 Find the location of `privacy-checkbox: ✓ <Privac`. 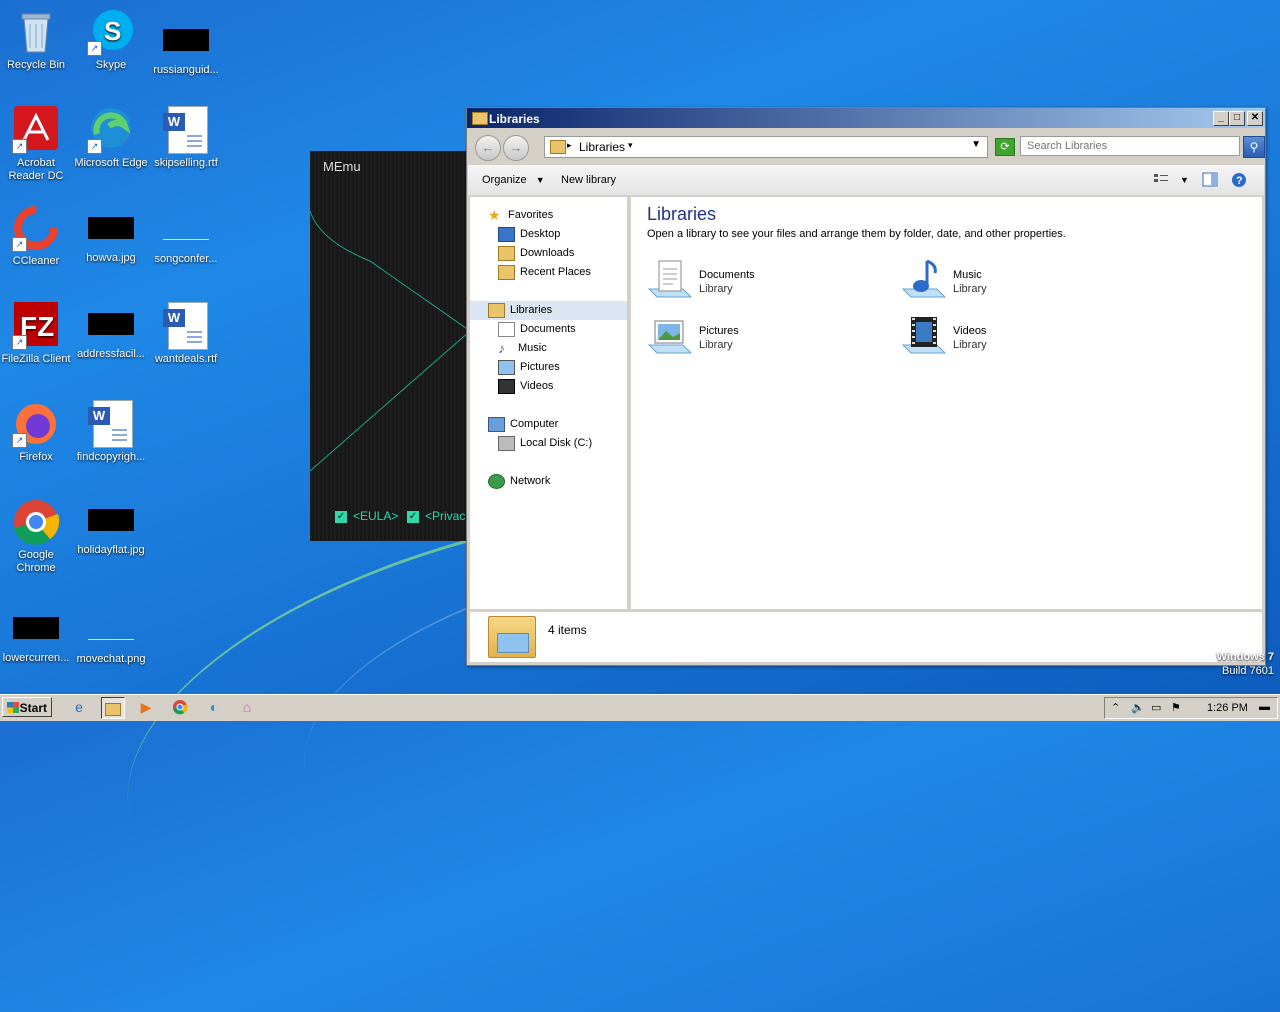

privacy-checkbox: ✓ <Privac is located at coordinates (436, 516).